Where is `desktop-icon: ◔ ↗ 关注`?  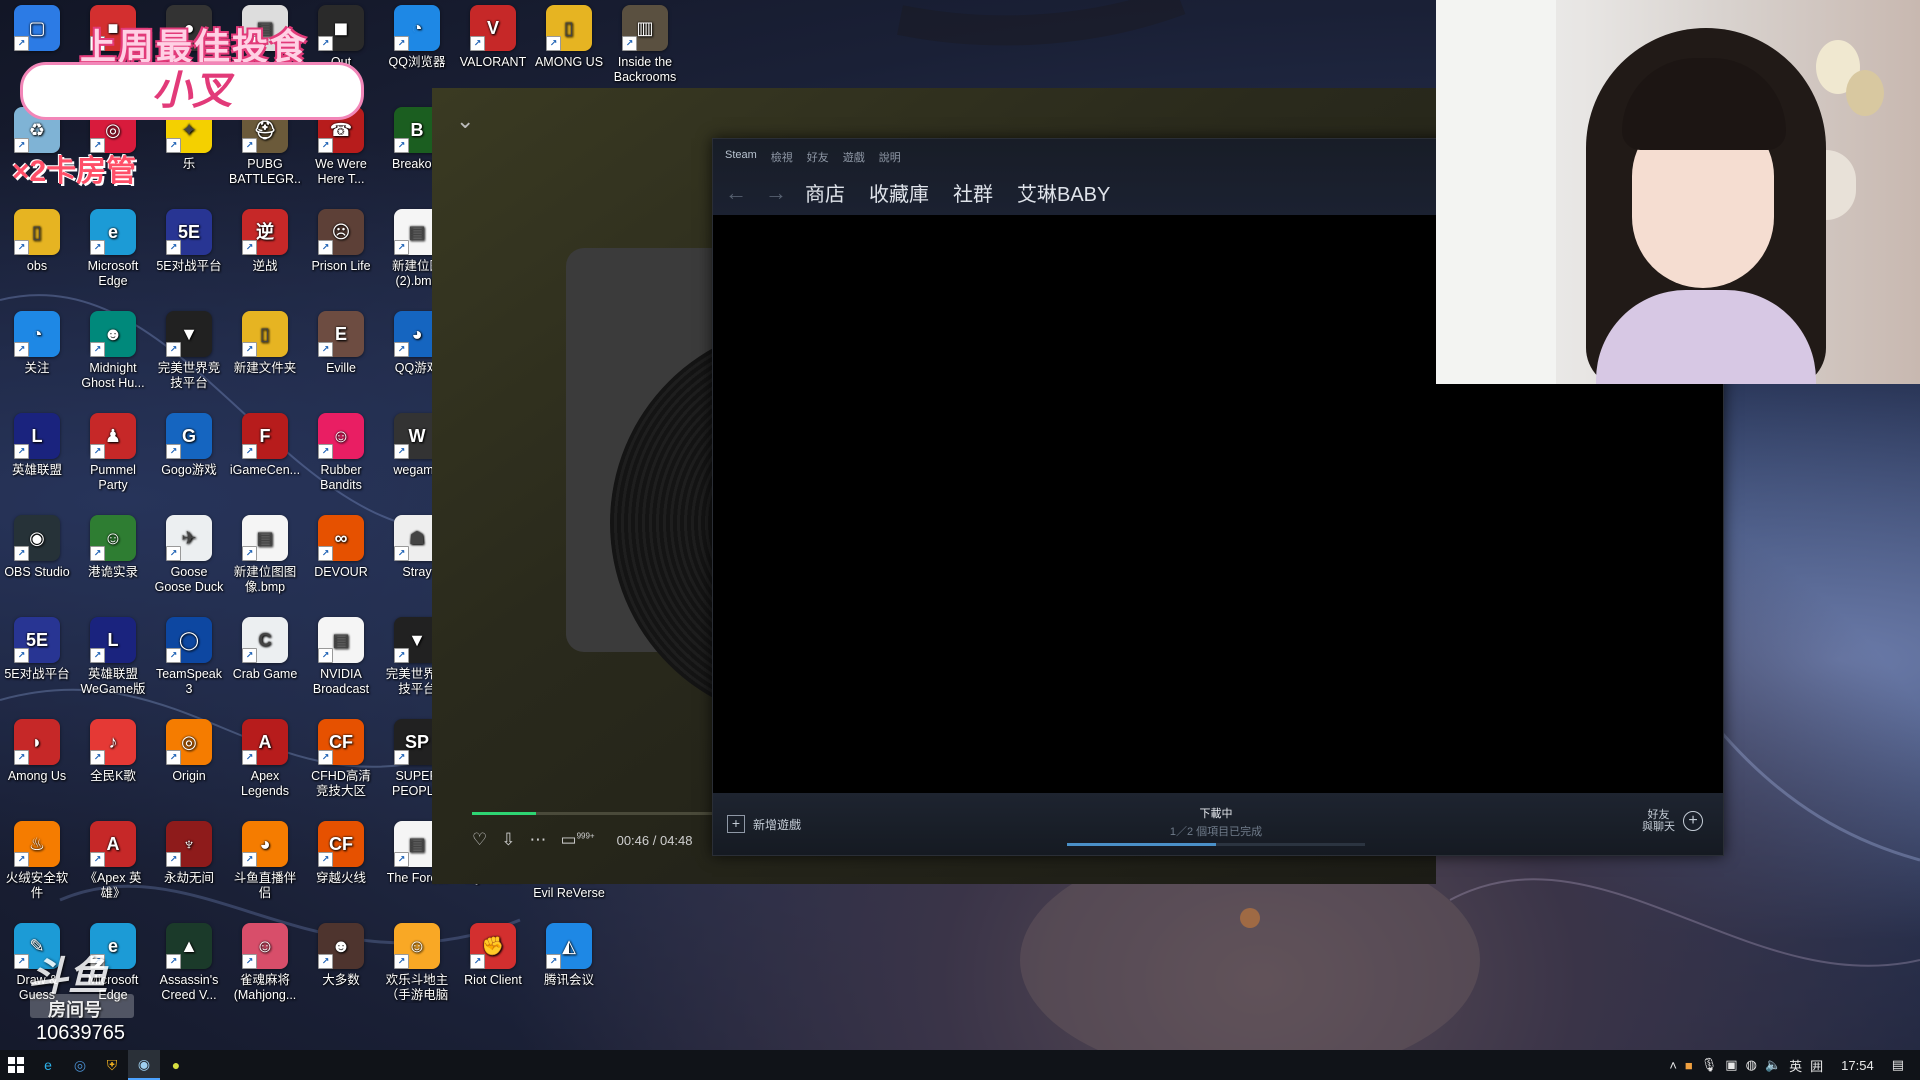
desktop-icon: ◔ ↗ 关注 is located at coordinates (37, 355).